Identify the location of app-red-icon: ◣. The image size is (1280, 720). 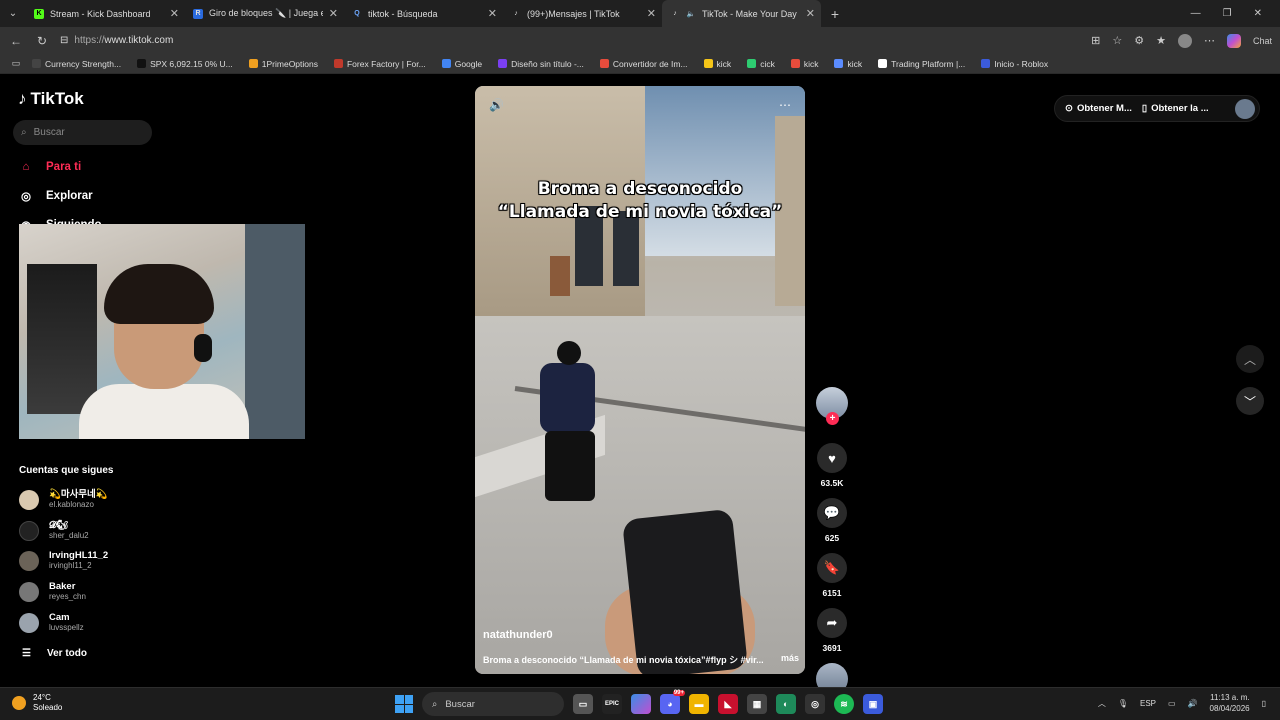
(728, 704).